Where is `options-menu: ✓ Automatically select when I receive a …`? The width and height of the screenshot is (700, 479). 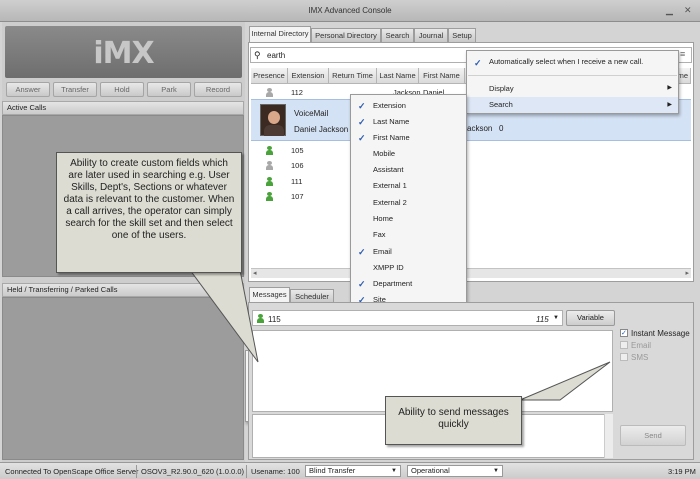 options-menu: ✓ Automatically select when I receive a … is located at coordinates (572, 82).